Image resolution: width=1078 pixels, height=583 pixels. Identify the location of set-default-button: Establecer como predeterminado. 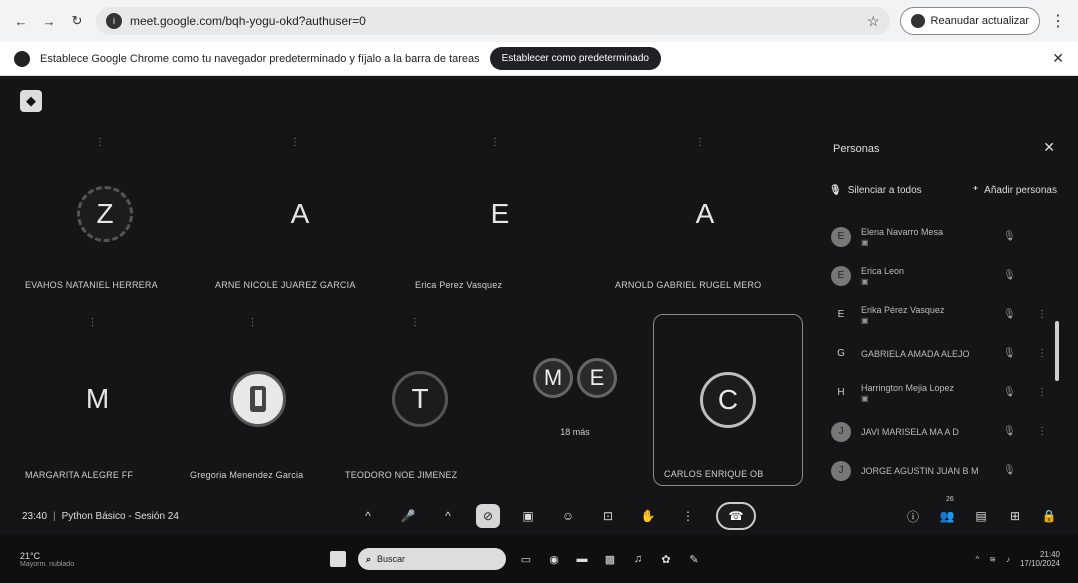
(575, 58).